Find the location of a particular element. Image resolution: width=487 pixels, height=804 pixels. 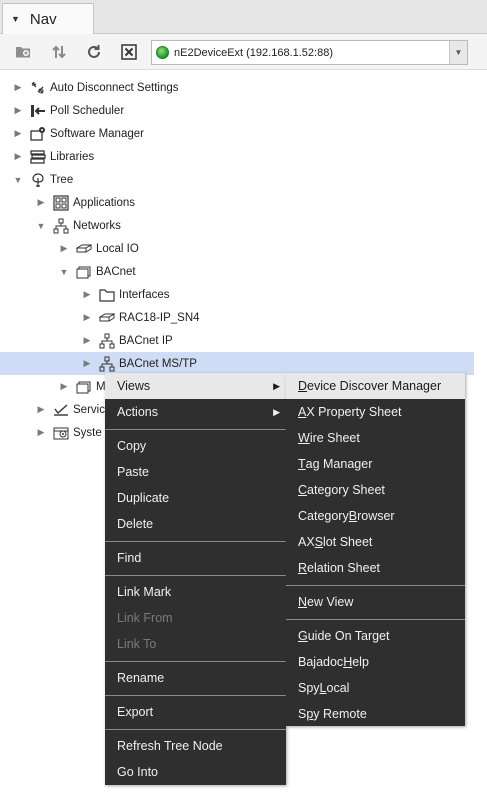

folder-icon is located at coordinates (106, 294).